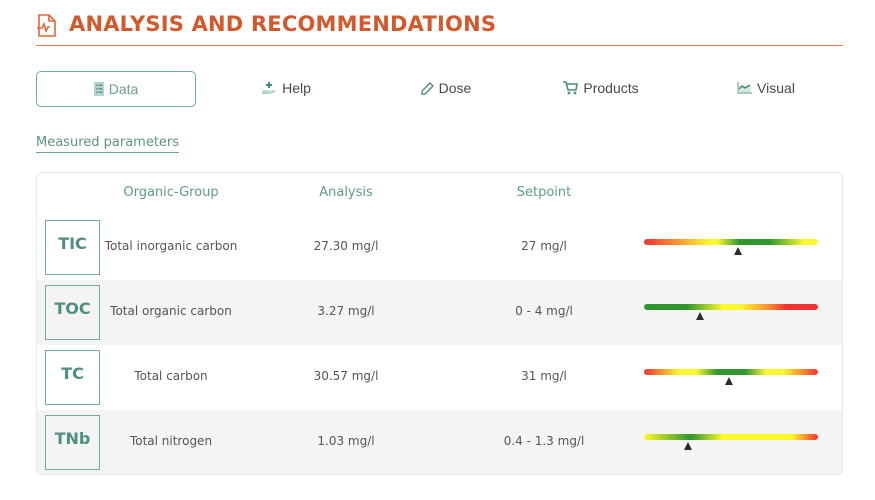 The image size is (875, 500). What do you see at coordinates (108, 144) in the screenshot?
I see `measured-parameters-link: Measured parameters` at bounding box center [108, 144].